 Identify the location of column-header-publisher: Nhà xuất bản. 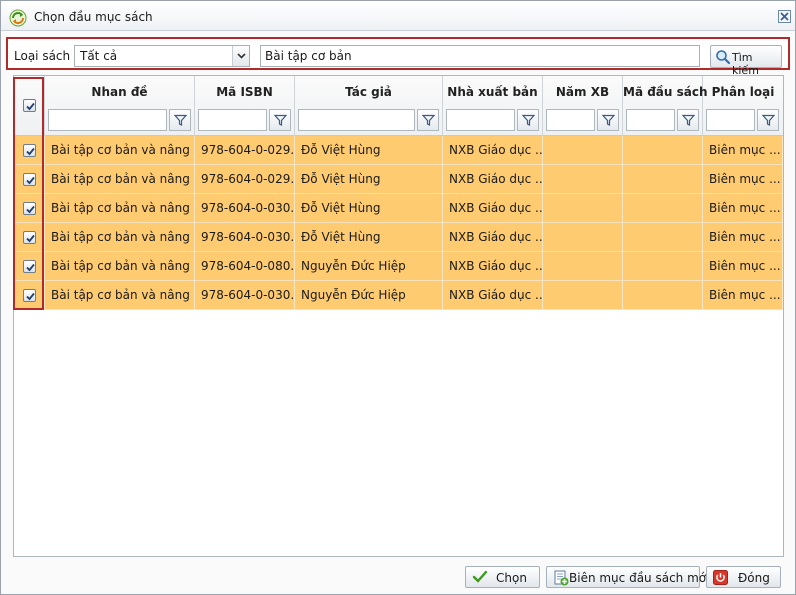
(493, 106).